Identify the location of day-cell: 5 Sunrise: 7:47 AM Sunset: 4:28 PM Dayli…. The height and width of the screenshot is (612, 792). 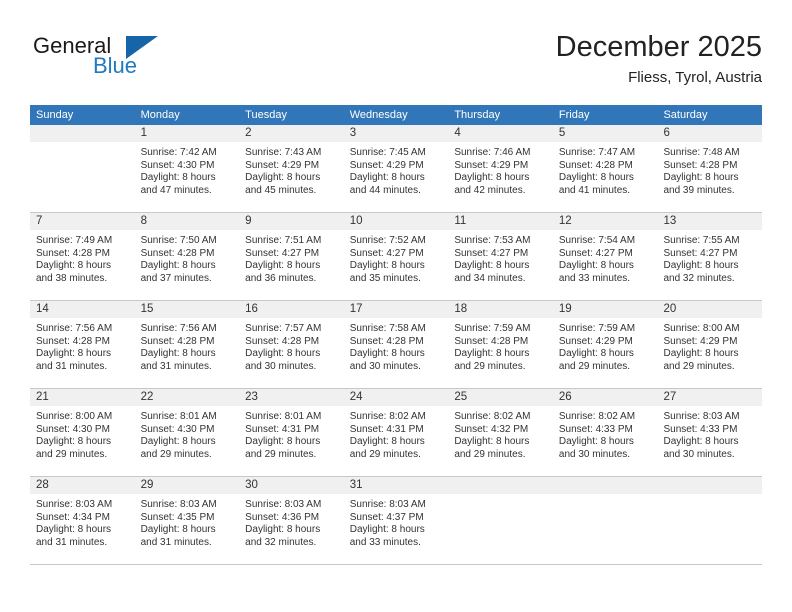
(605, 168).